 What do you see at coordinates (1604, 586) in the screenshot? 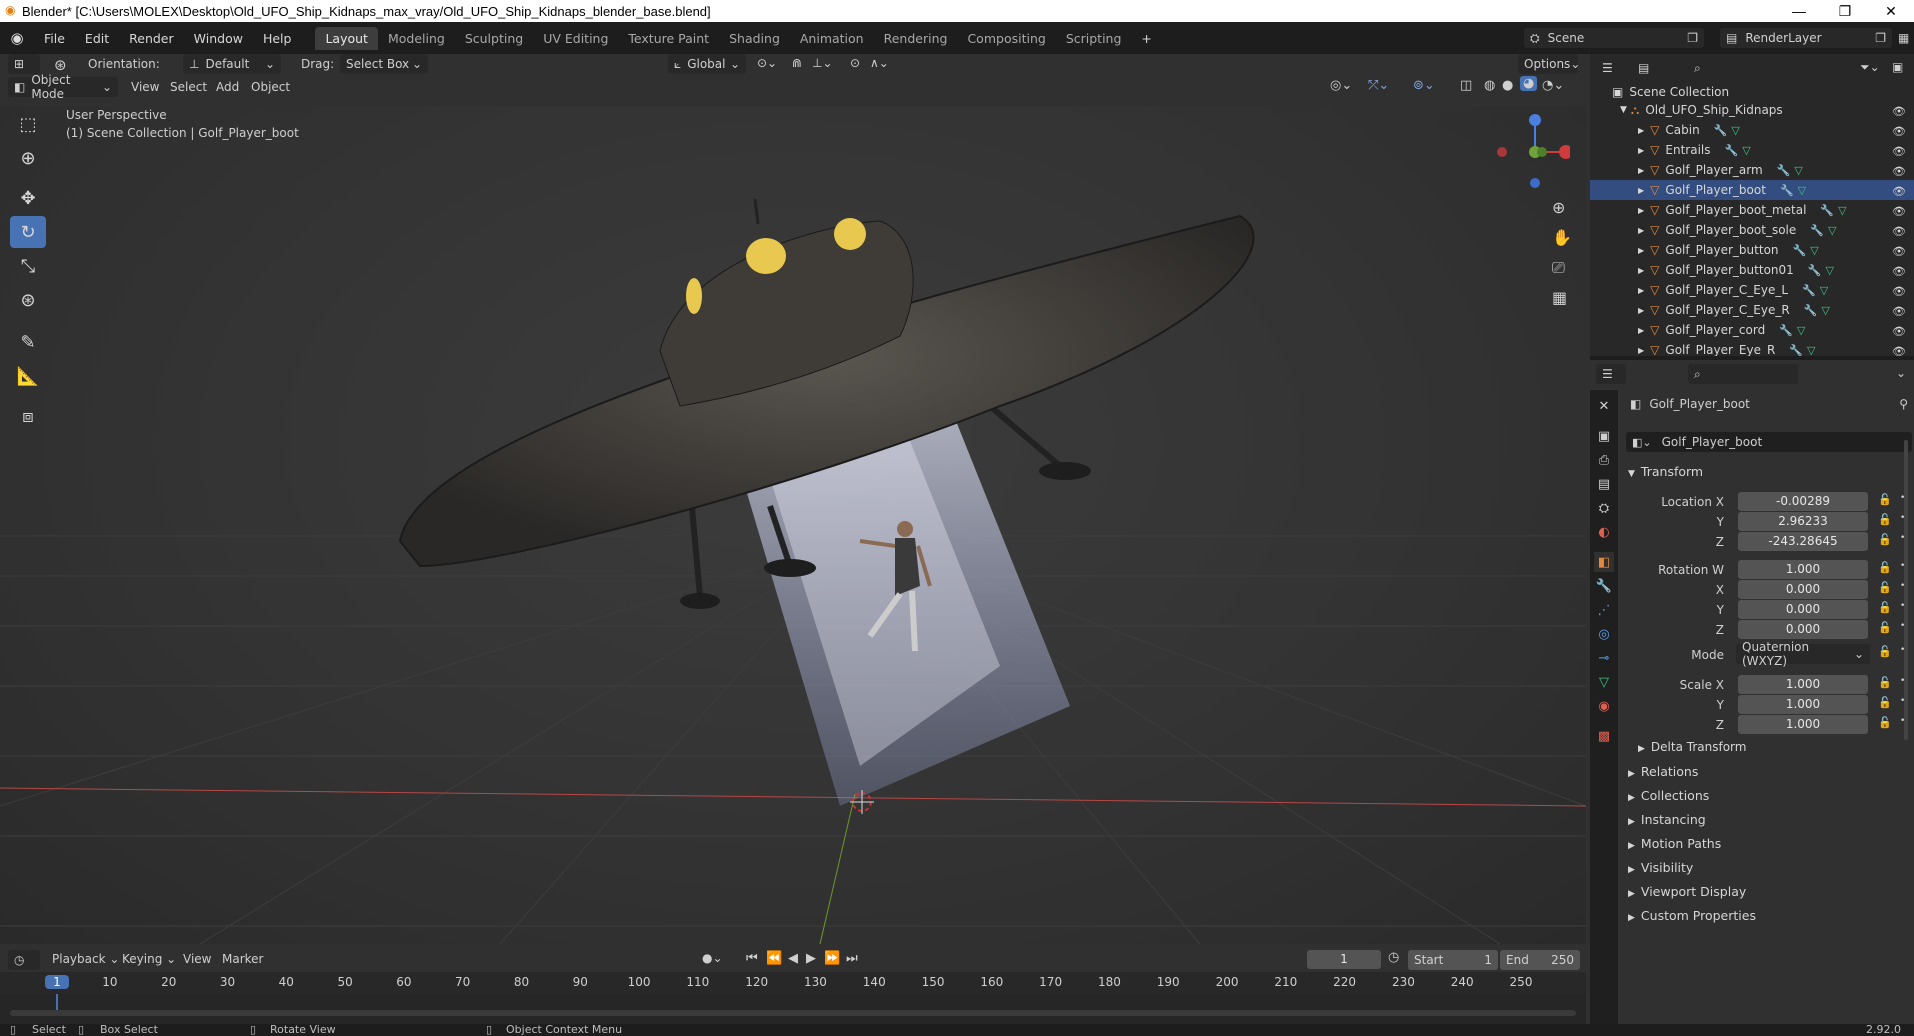
I see `modifiers-tab-icon: 🔧` at bounding box center [1604, 586].